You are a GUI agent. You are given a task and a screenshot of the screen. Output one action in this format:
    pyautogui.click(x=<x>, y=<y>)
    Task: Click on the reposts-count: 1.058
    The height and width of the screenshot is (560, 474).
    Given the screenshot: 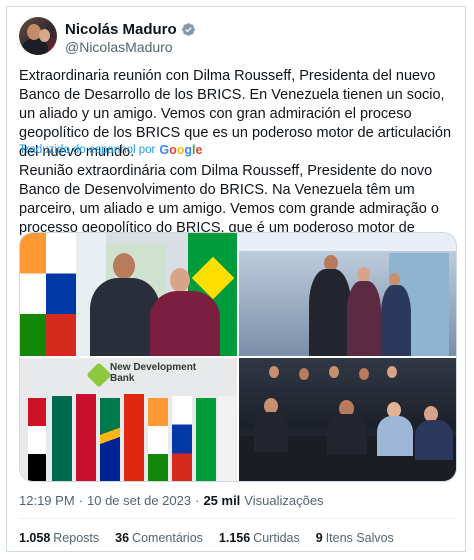 What is the action you would take?
    pyautogui.click(x=35, y=538)
    